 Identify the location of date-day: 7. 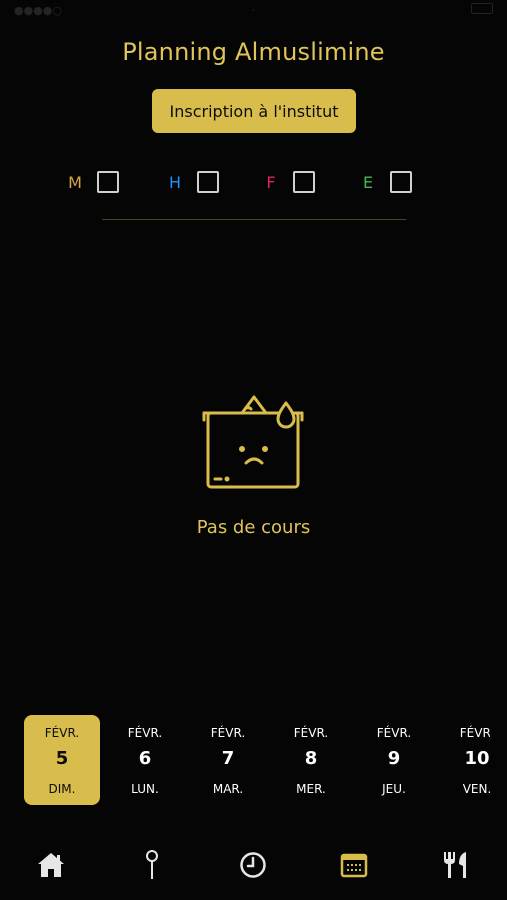
(228, 758).